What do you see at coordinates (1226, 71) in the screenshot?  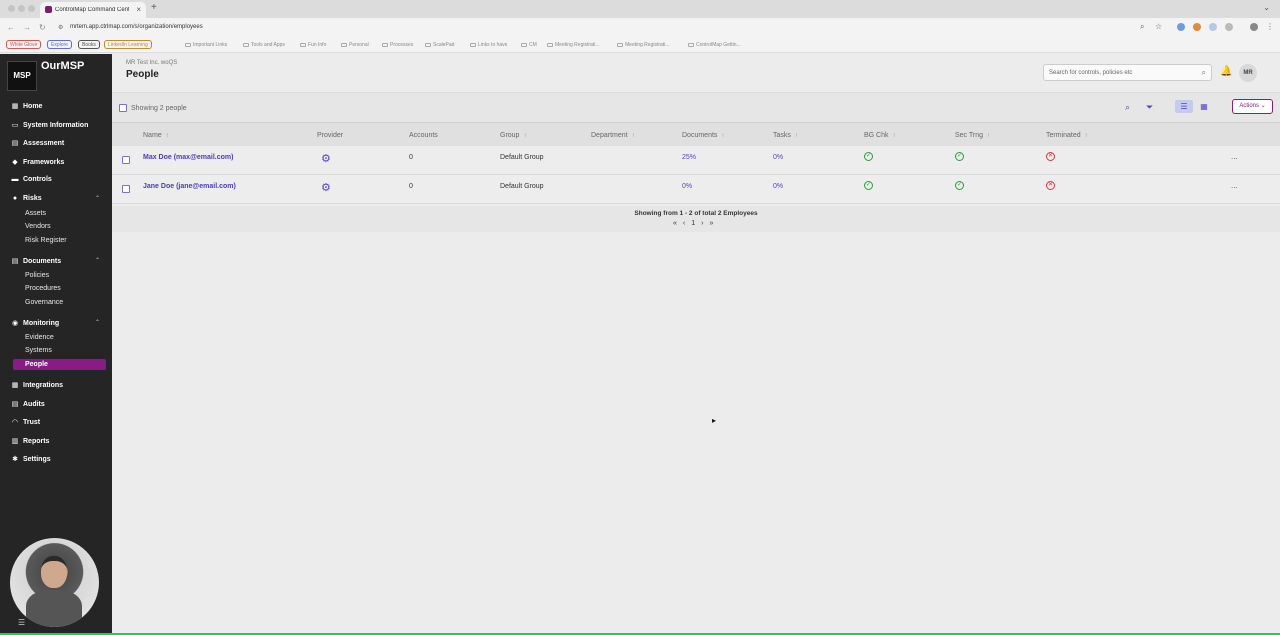 I see `bell-icon: 🔔` at bounding box center [1226, 71].